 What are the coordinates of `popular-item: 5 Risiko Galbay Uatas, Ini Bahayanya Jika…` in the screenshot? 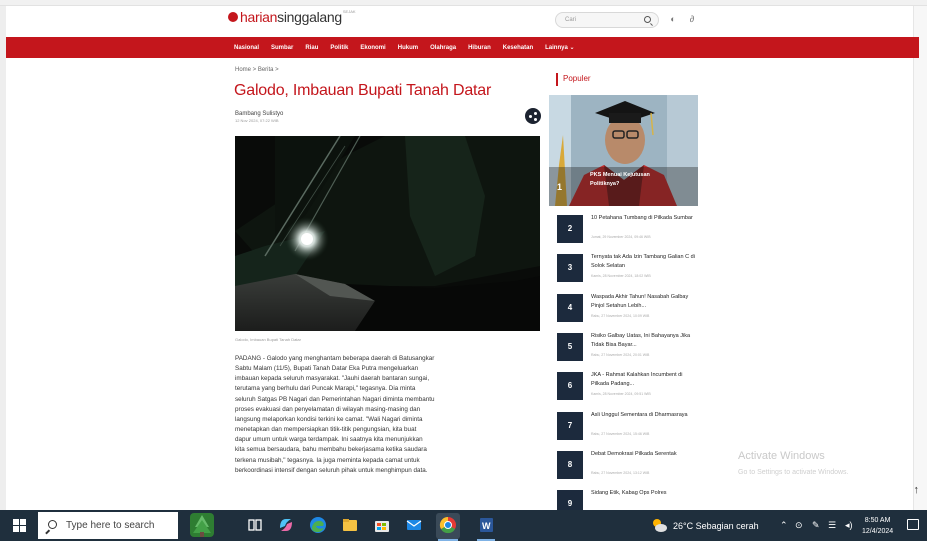 It's located at (629, 351).